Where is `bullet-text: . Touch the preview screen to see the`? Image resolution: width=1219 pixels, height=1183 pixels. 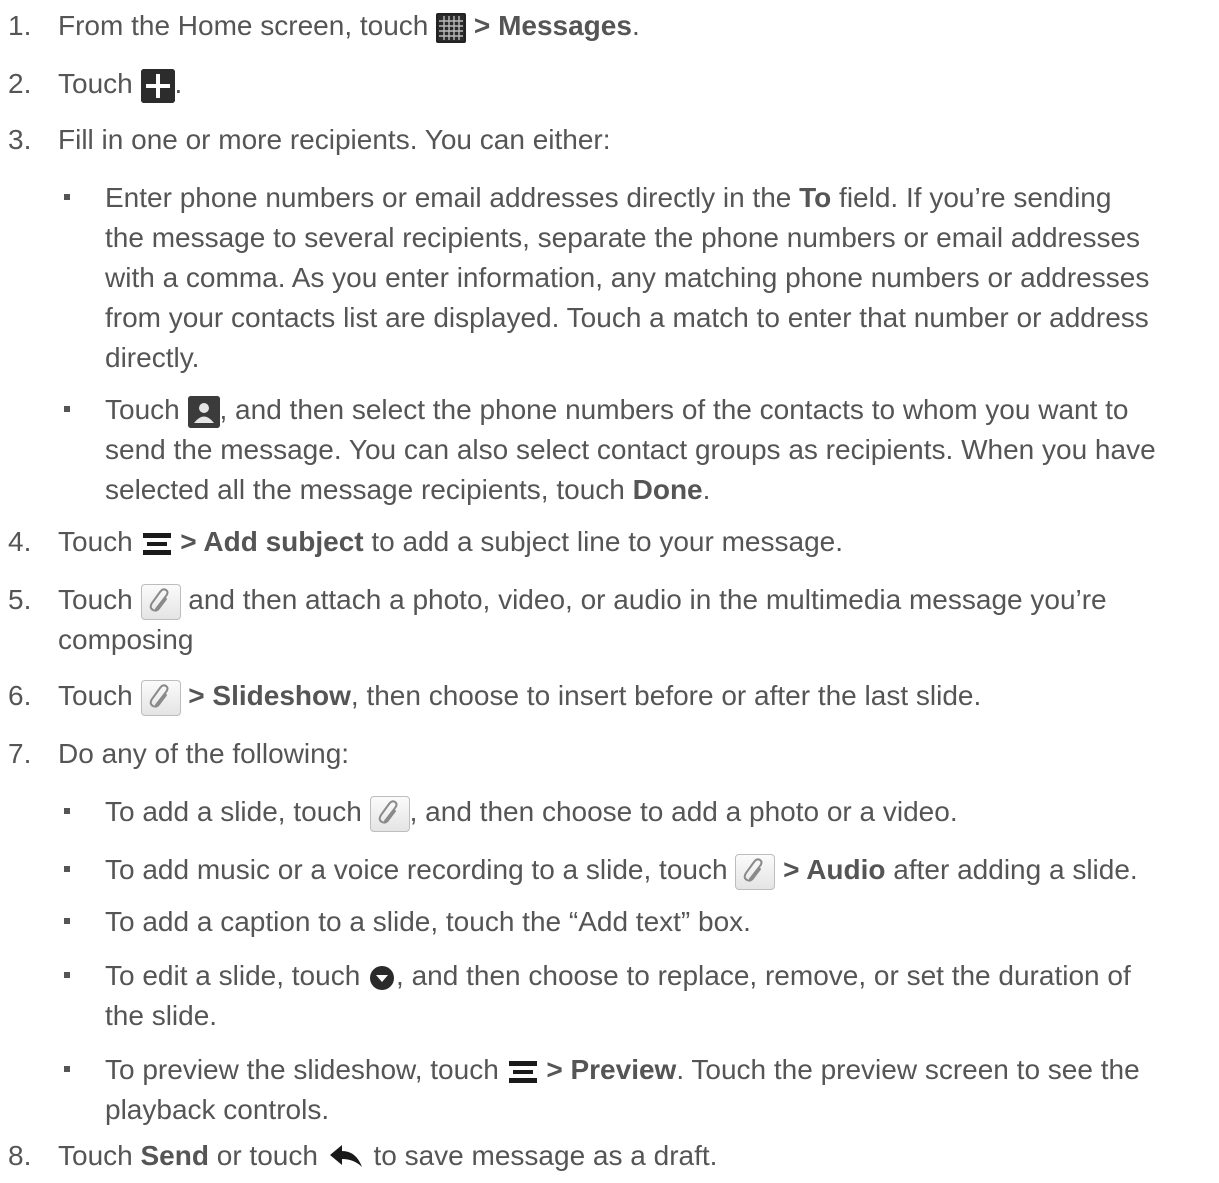 bullet-text: . Touch the preview screen to see the is located at coordinates (908, 1069).